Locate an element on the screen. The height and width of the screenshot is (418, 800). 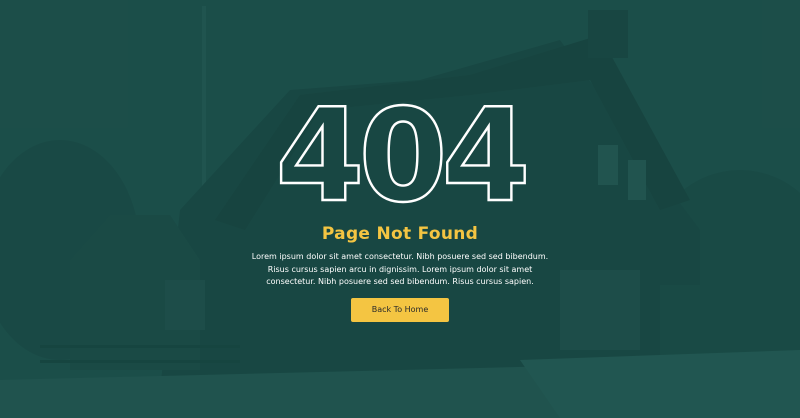
back-to-home-button: Back To Home is located at coordinates (400, 310).